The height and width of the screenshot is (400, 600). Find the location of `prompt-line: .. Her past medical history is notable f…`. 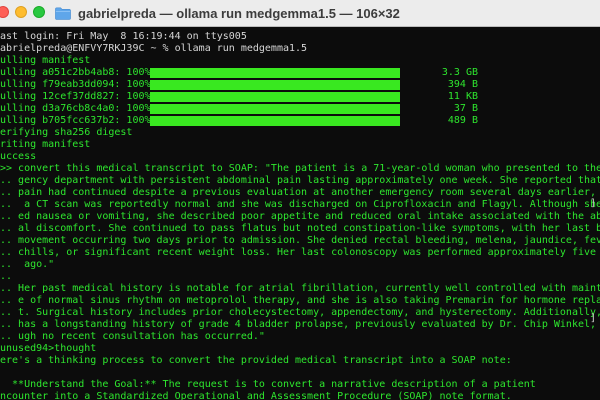

prompt-line: .. Her past medical history is notable f… is located at coordinates (300, 288).